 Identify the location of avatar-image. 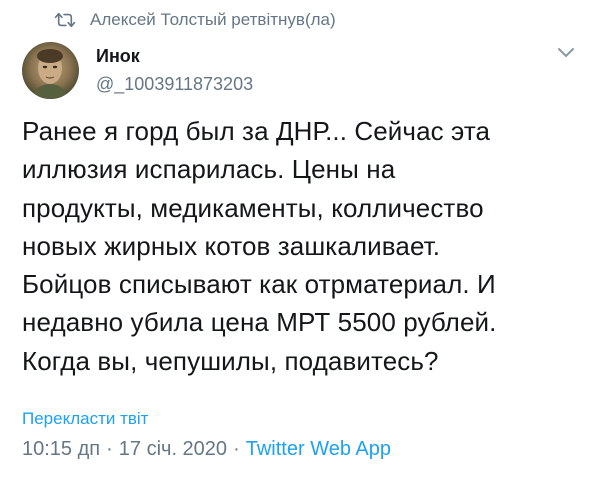
(50, 74).